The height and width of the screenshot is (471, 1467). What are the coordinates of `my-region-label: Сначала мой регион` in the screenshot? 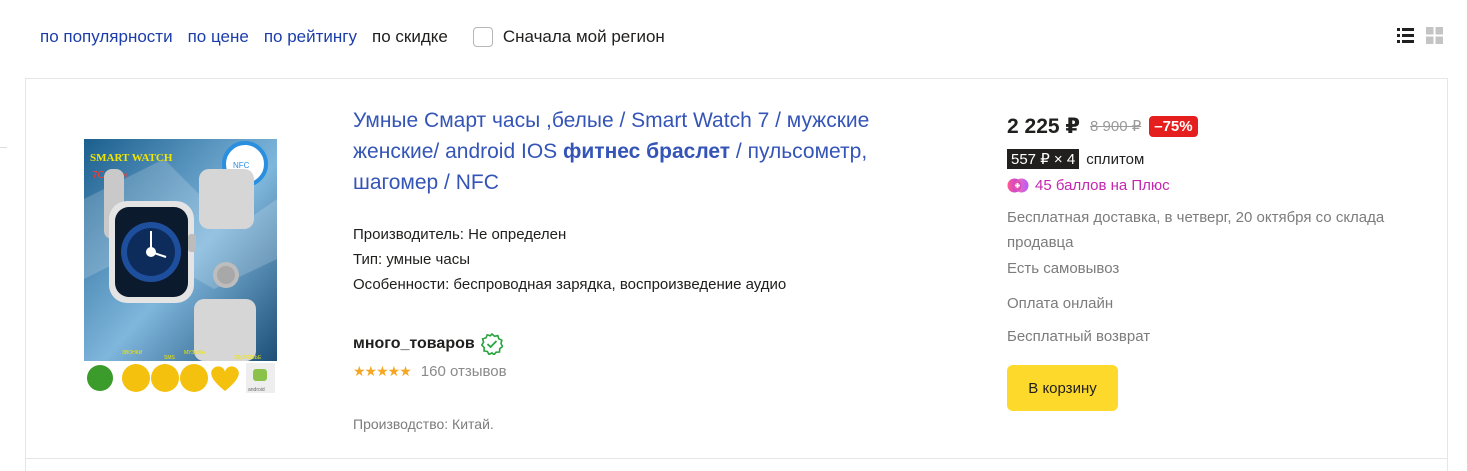 It's located at (583, 36).